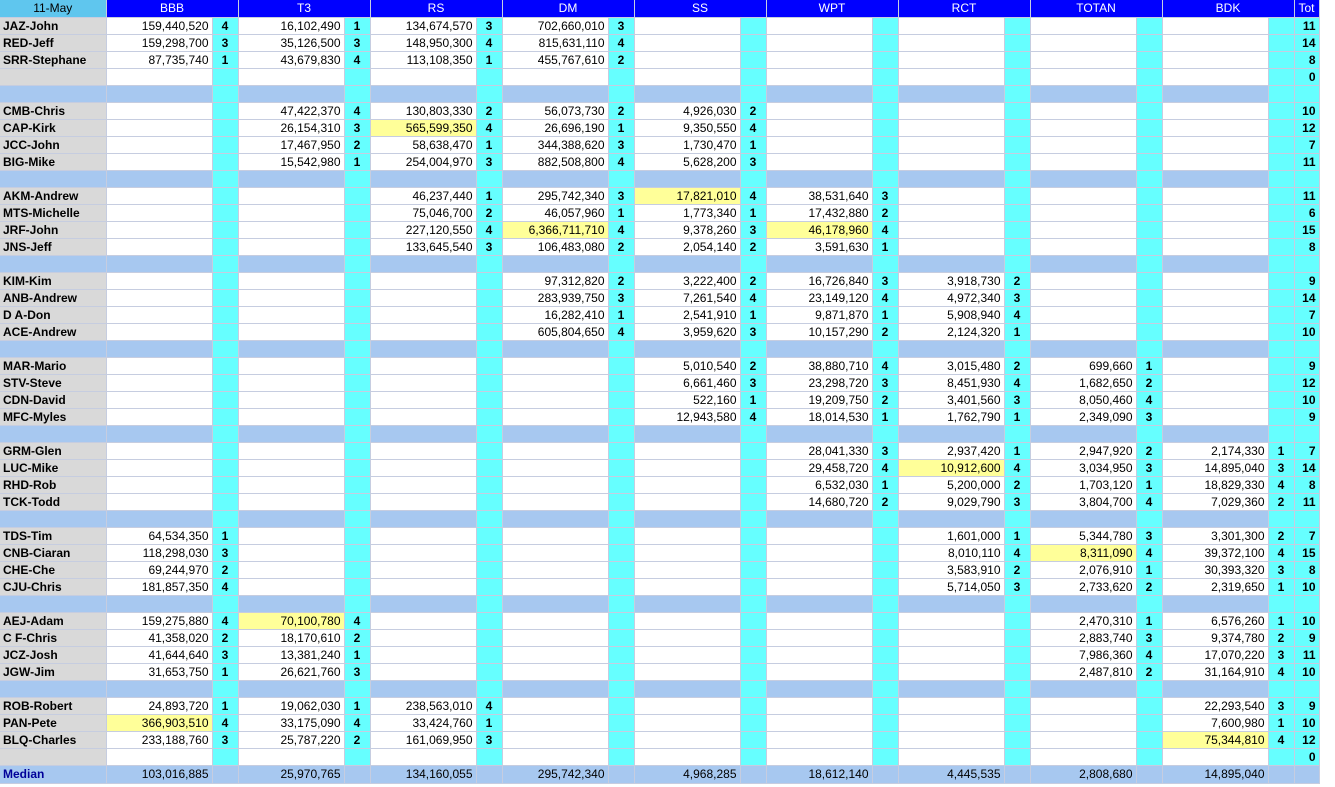 The image size is (1335, 787). Describe the element at coordinates (291, 740) in the screenshot. I see `score-cell-t3: 25,787,220` at that location.